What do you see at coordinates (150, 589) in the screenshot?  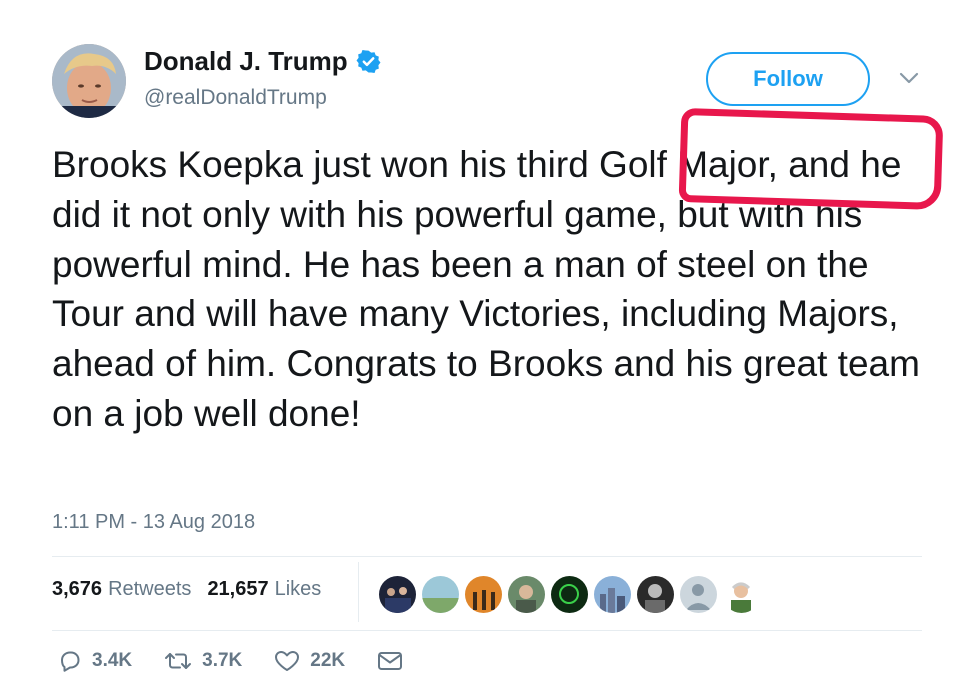 I see `retweets-label: Retweets` at bounding box center [150, 589].